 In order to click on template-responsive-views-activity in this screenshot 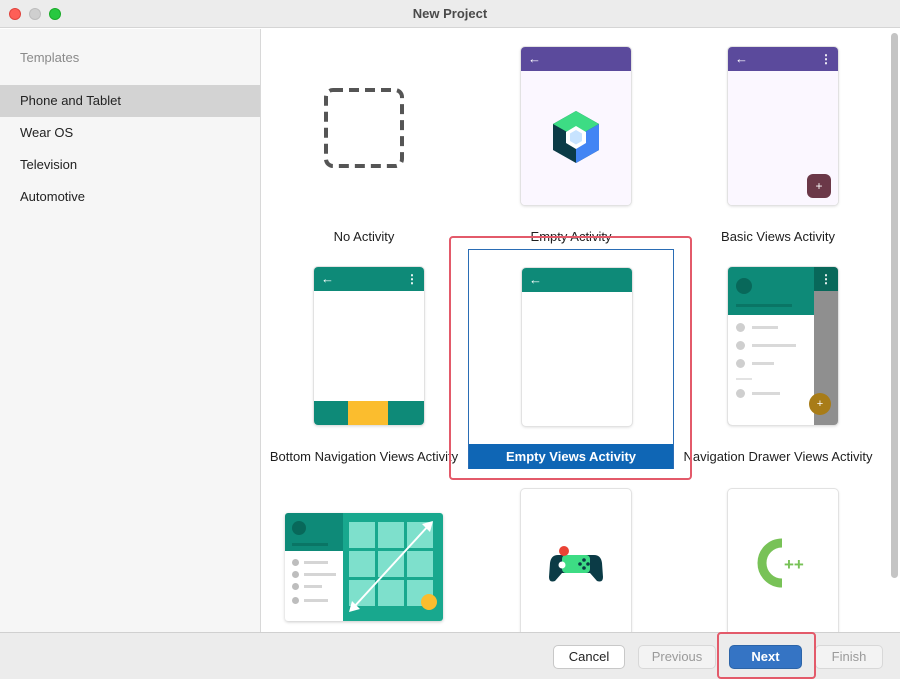, I will do `click(364, 550)`.